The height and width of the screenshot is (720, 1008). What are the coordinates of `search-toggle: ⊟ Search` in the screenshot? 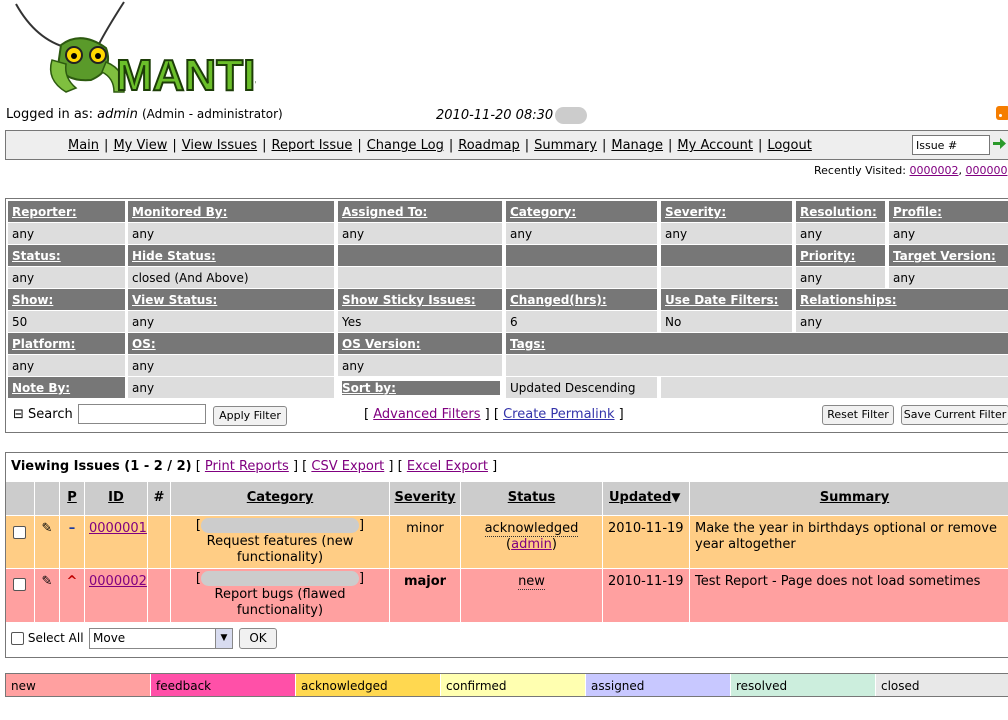 It's located at (43, 414).